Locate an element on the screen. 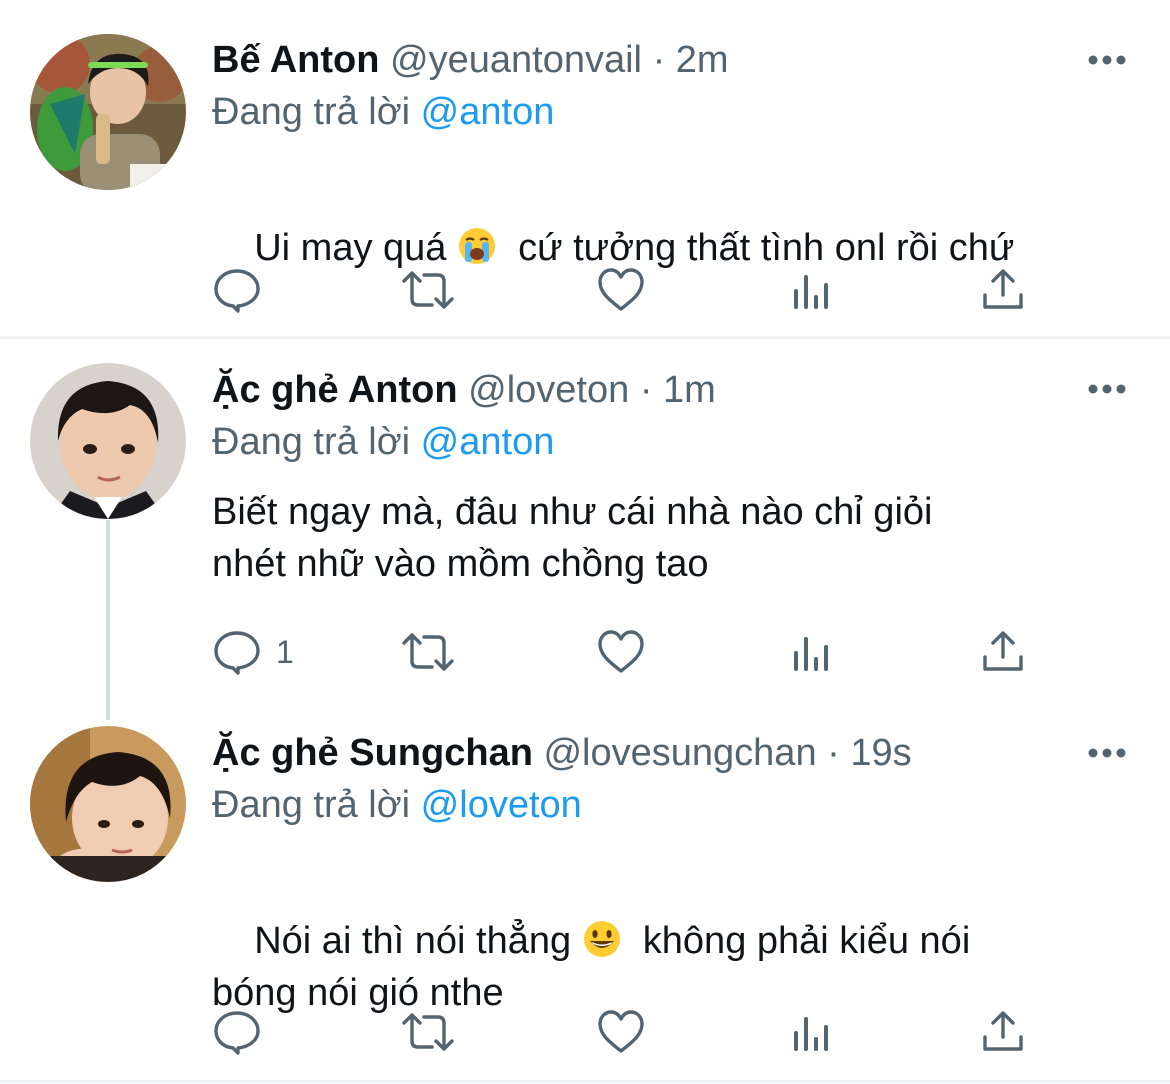 This screenshot has height=1084, width=1170. tweet-actions: 1 is located at coordinates (627, 652).